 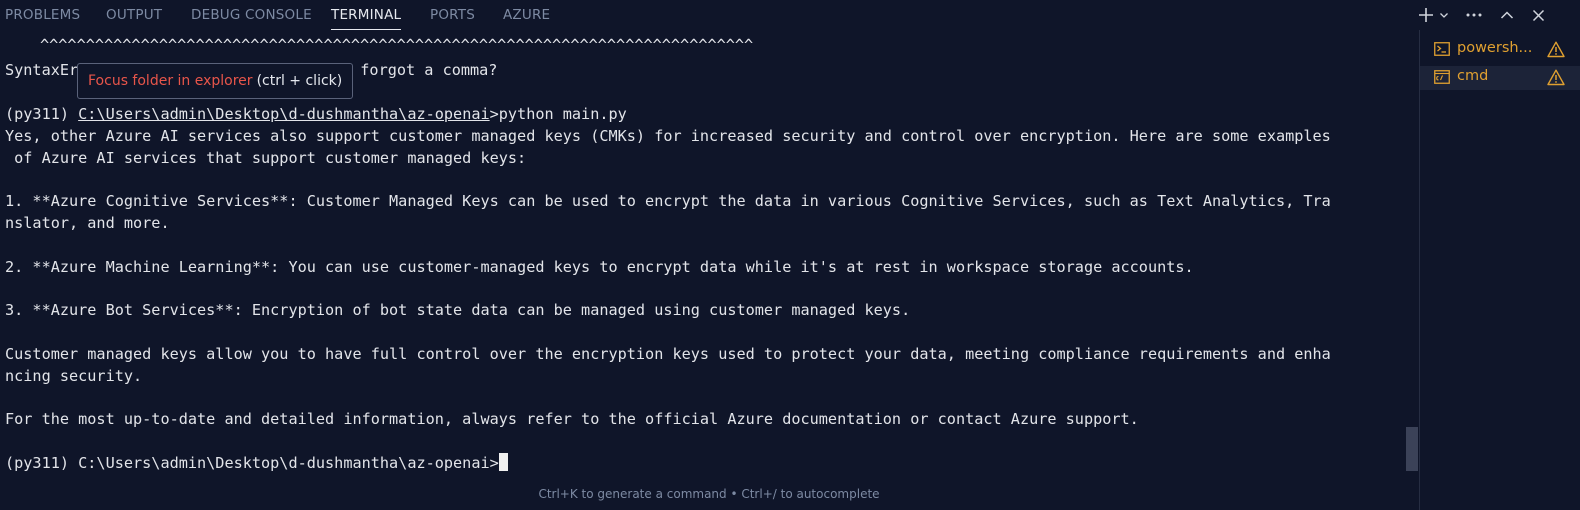 What do you see at coordinates (558, 114) in the screenshot?
I see `prompt-command: >python main.py` at bounding box center [558, 114].